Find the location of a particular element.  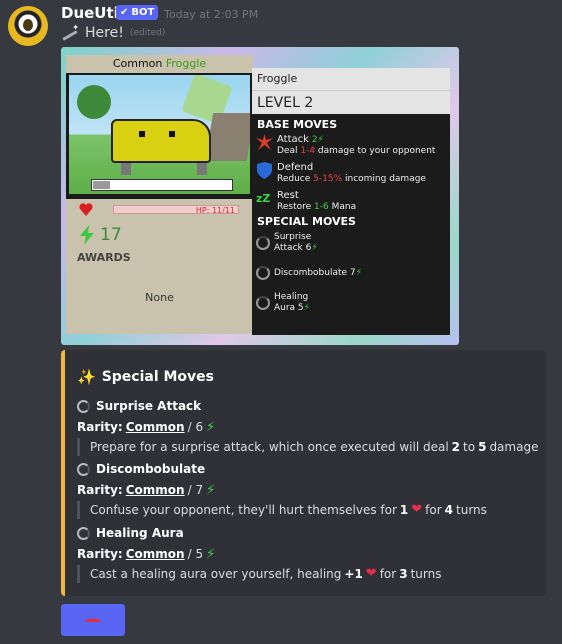

move-rest: zZ Rest Restore 1-6 Mana is located at coordinates (306, 201).